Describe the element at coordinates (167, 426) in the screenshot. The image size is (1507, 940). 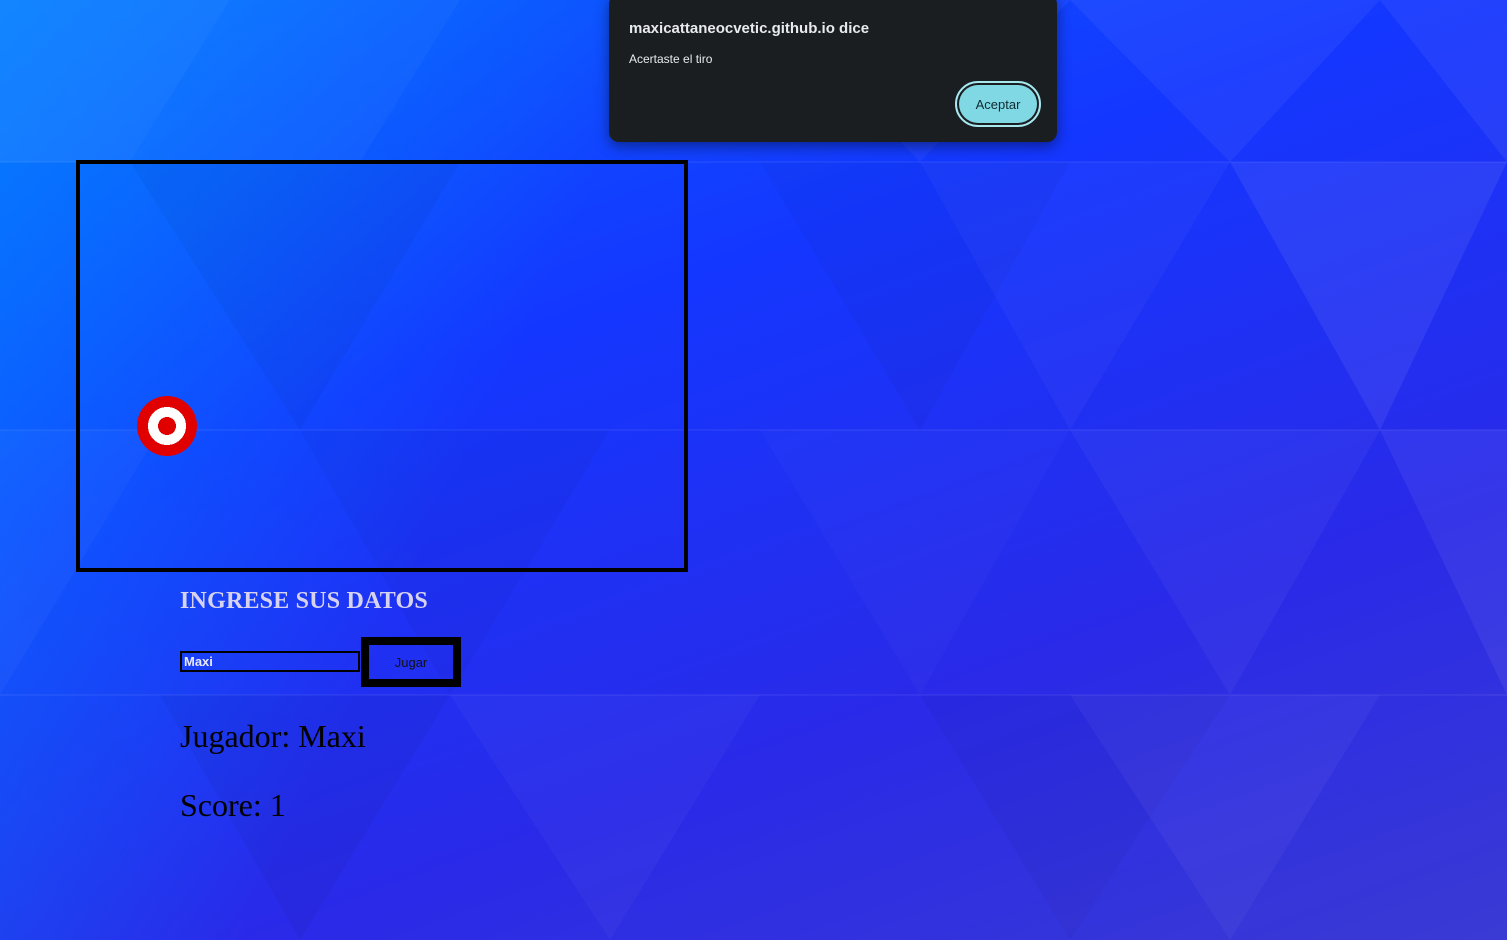
I see `bullseye-target-icon` at that location.